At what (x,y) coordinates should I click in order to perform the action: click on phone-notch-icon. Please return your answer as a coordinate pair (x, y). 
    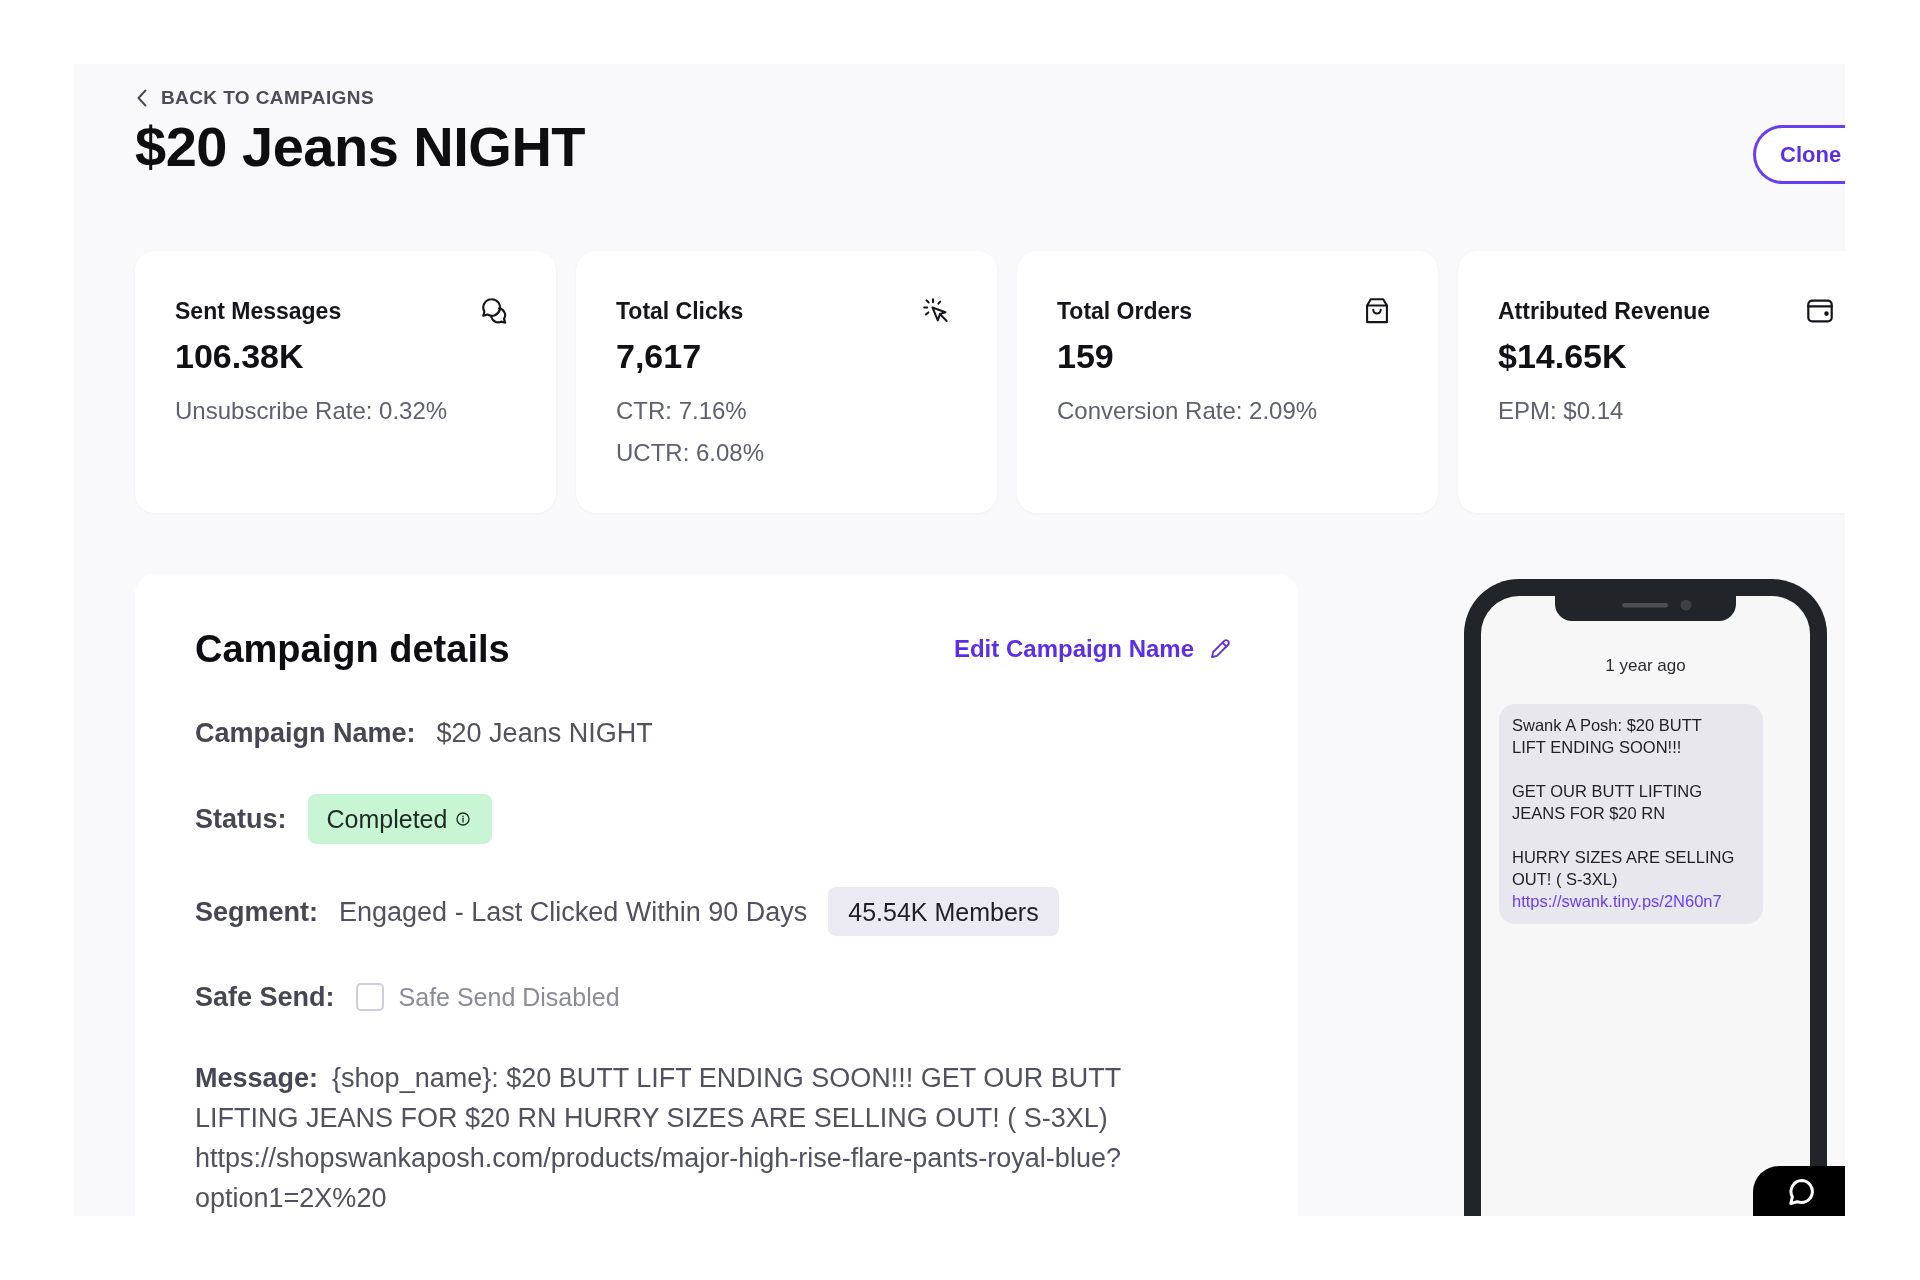
    Looking at the image, I should click on (1645, 608).